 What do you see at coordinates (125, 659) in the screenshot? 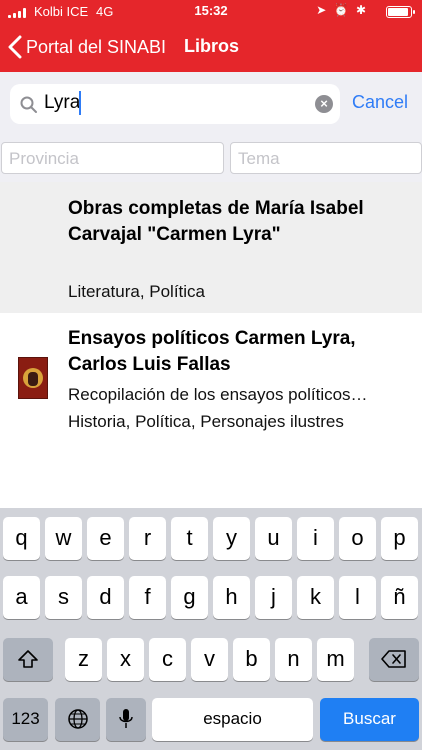
I see `key: x` at bounding box center [125, 659].